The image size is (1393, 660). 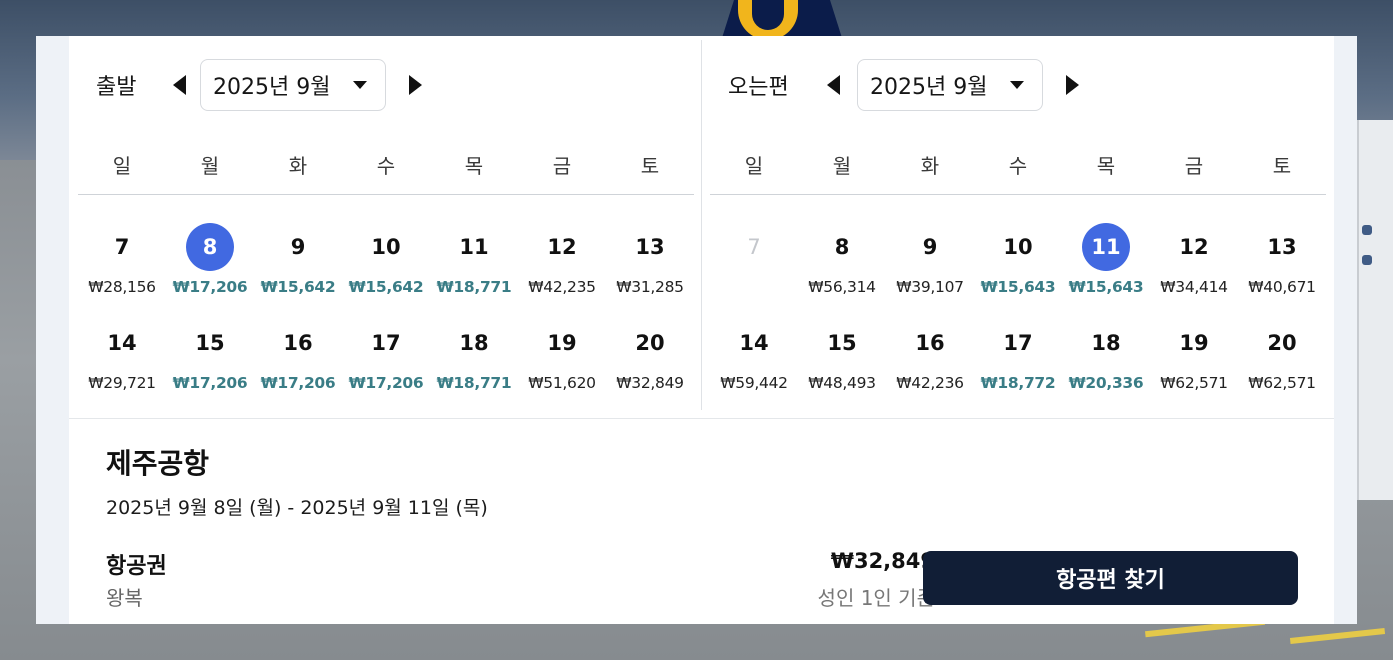 I want to click on departure-month-value: 2025년 9월, so click(x=272, y=87).